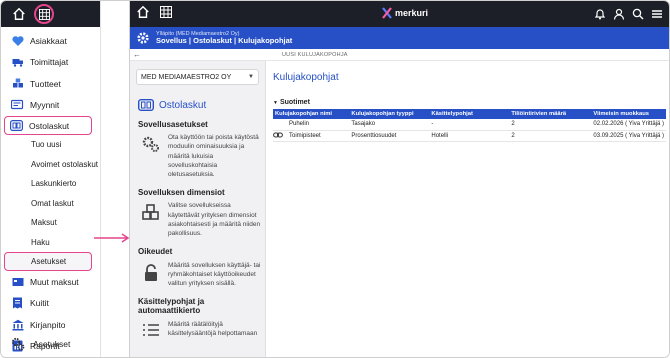 The width and height of the screenshot is (670, 358). Describe the element at coordinates (39, 303) in the screenshot. I see `sidebar-item-label: Kuitit` at that location.